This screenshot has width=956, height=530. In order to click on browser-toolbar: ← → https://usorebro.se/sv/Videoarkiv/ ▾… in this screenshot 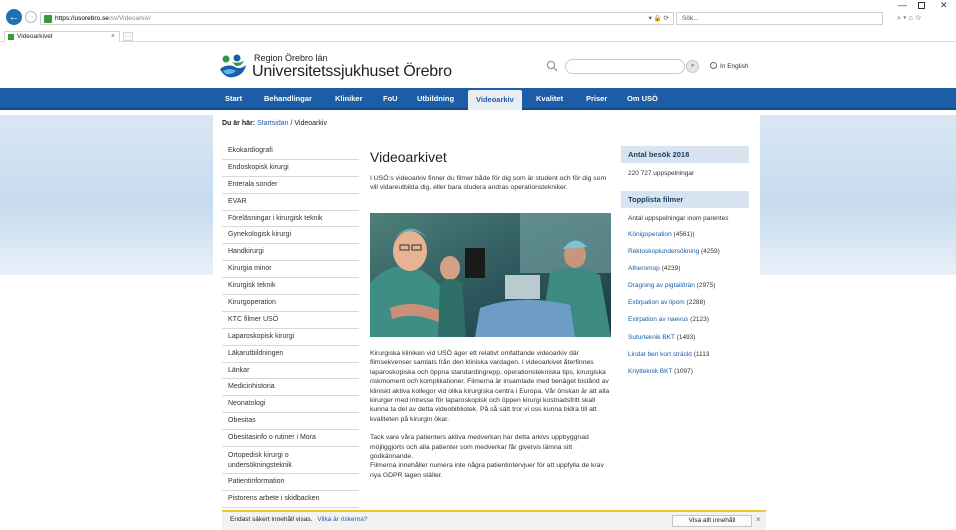, I will do `click(478, 15)`.